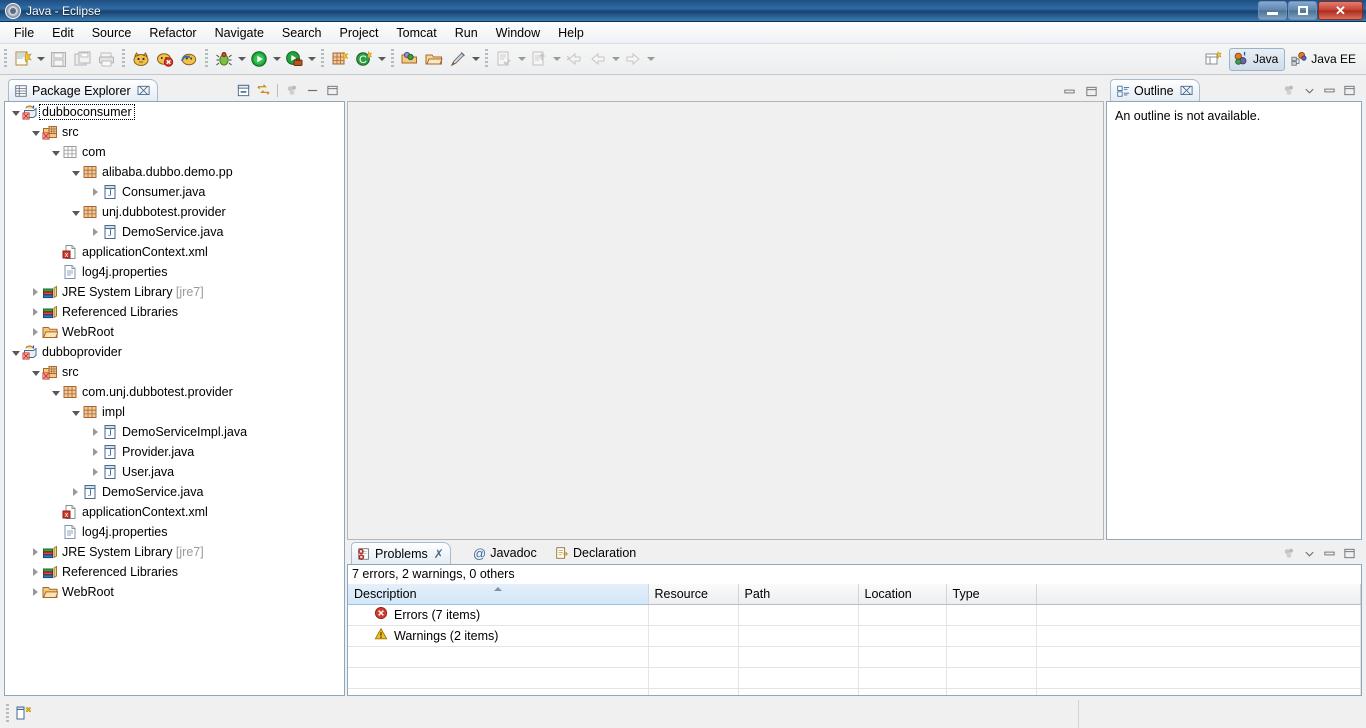  Describe the element at coordinates (174, 152) in the screenshot. I see `tree-item-com: com` at that location.